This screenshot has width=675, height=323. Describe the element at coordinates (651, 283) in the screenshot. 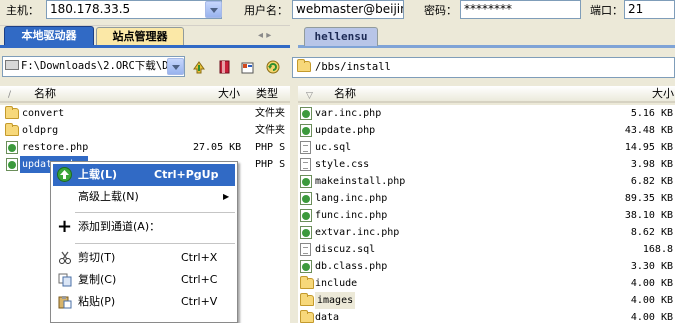

I see `file-size: 4.00 KB` at that location.